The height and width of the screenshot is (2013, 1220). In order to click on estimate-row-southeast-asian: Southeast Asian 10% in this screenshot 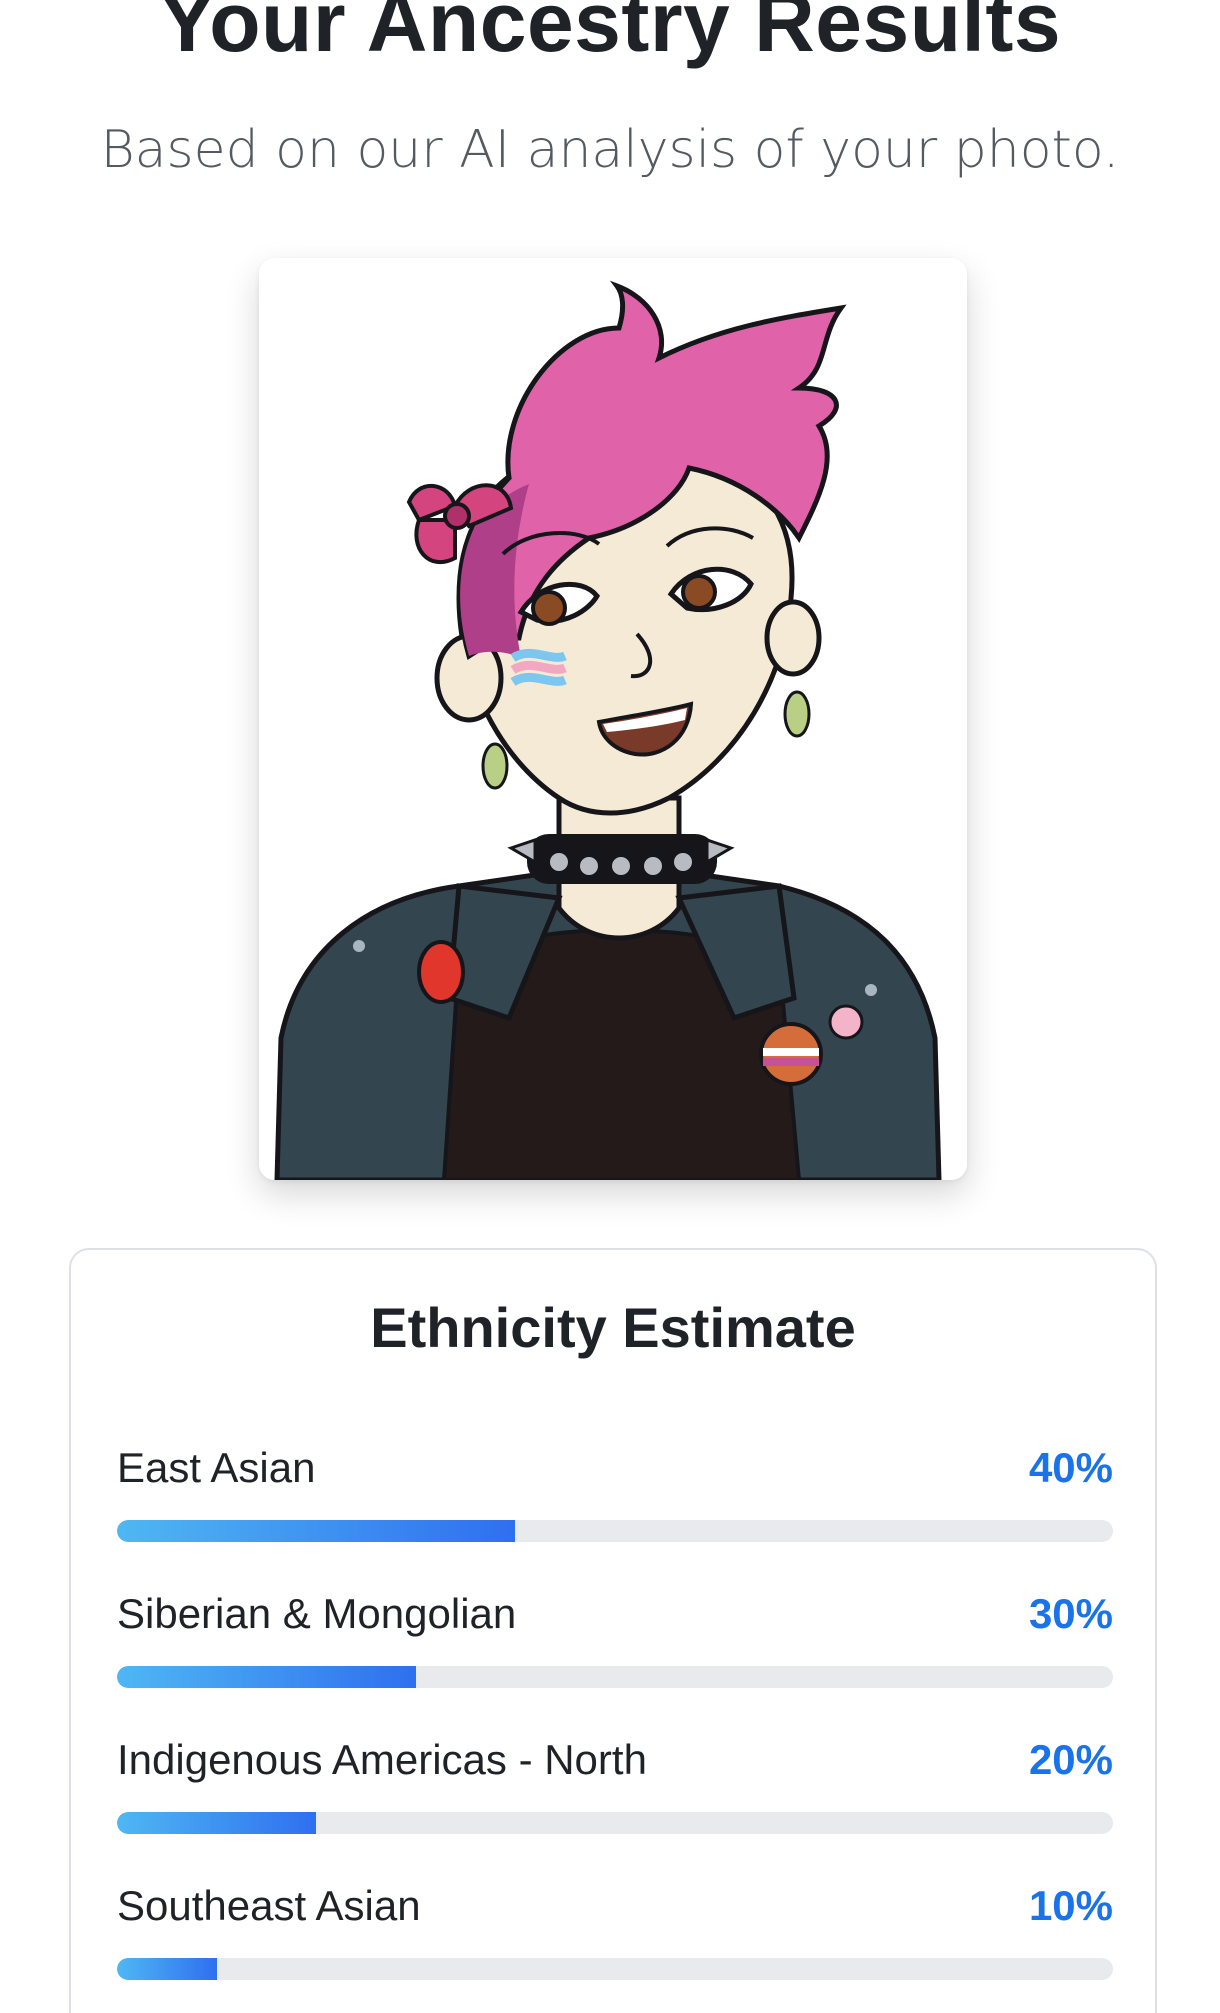, I will do `click(615, 1933)`.